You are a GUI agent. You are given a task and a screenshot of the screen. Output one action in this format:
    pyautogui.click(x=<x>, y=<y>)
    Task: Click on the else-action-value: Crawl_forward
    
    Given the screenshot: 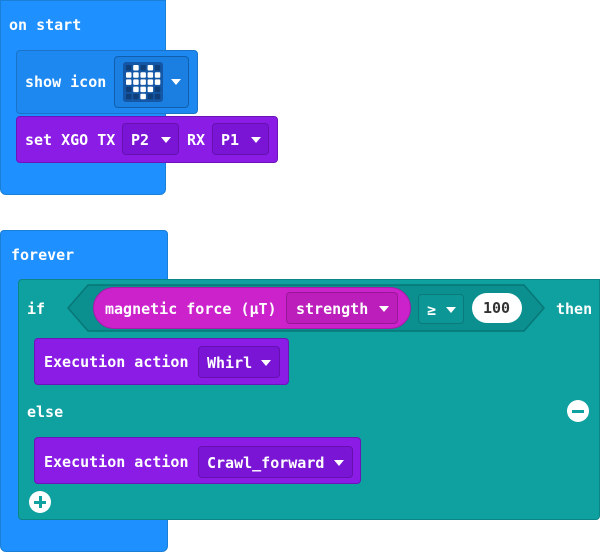 What is the action you would take?
    pyautogui.click(x=266, y=463)
    